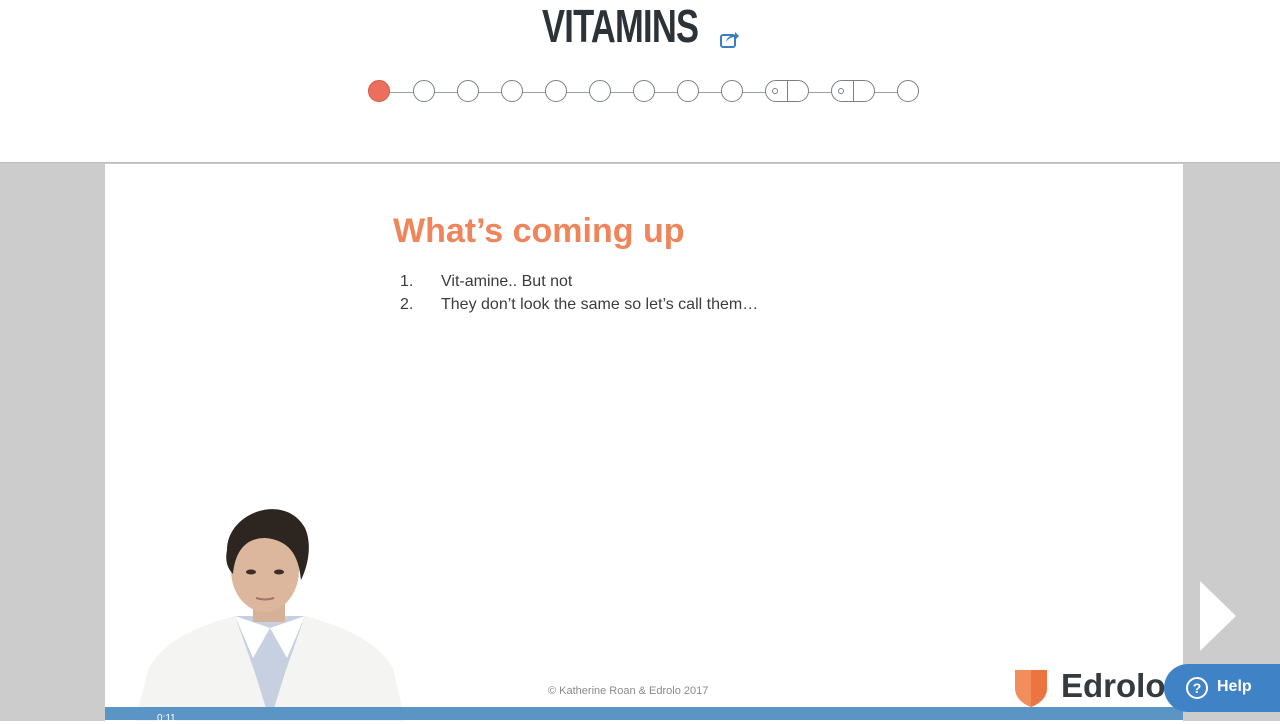 The width and height of the screenshot is (1280, 724). I want to click on help-button: ? Help, so click(1222, 688).